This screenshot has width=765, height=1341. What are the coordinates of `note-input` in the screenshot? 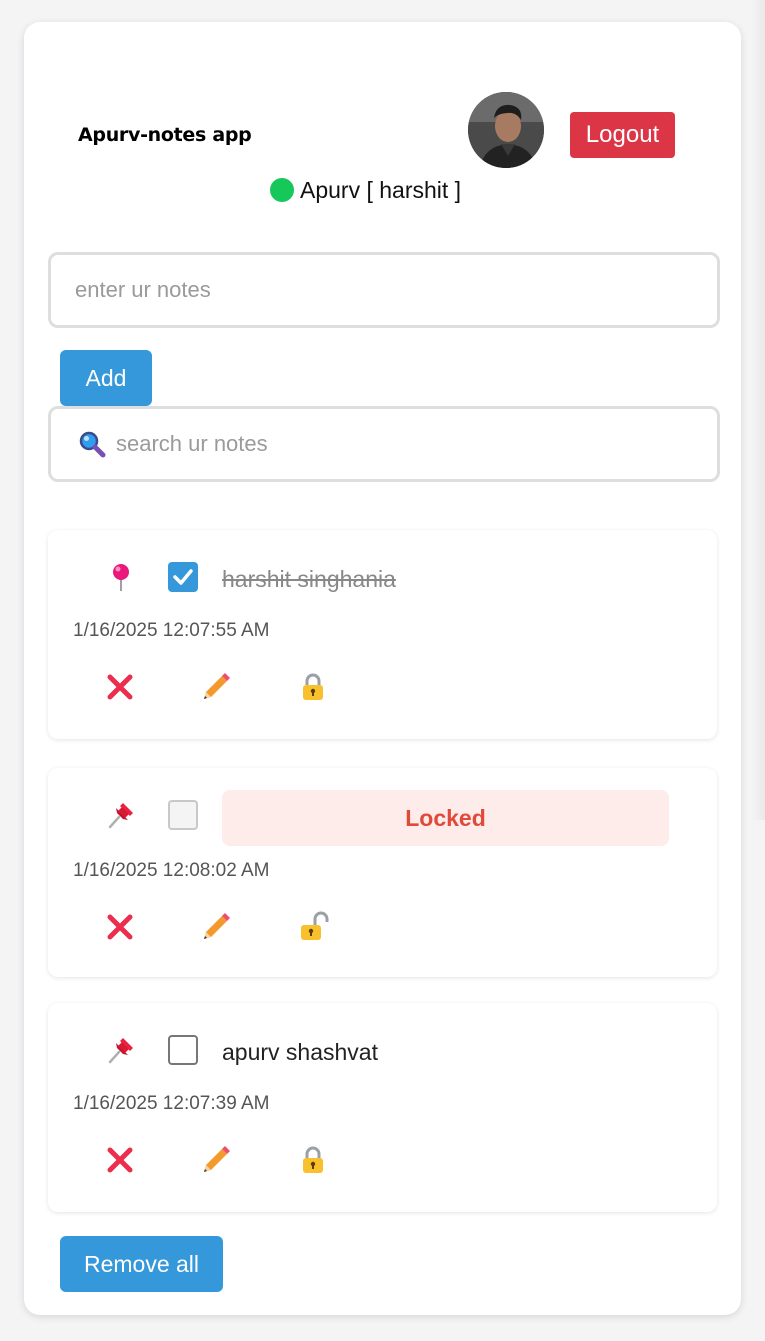 It's located at (396, 290).